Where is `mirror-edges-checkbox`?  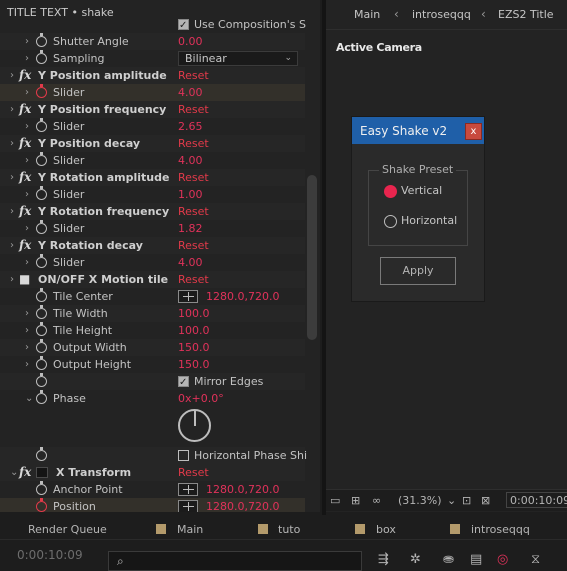 mirror-edges-checkbox is located at coordinates (183, 382).